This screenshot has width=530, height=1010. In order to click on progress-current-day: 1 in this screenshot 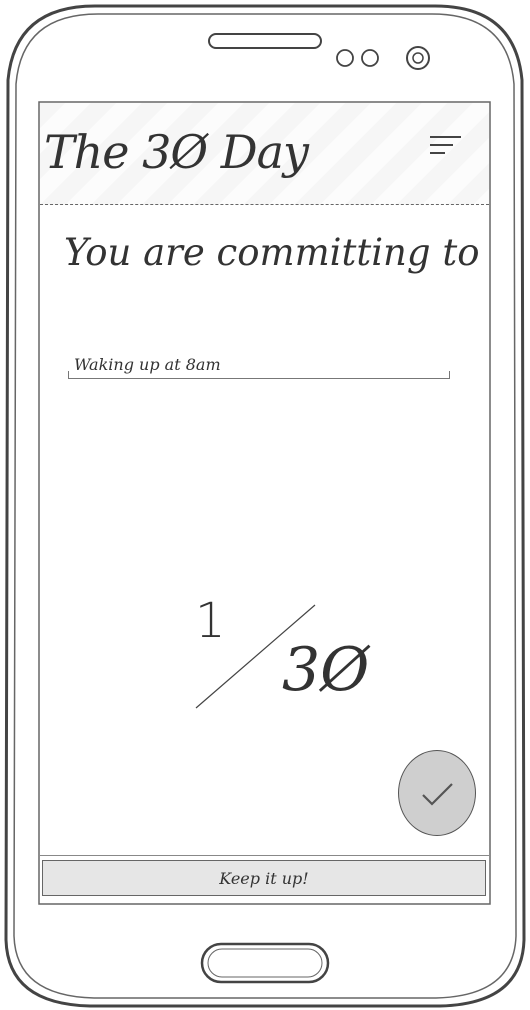, I will do `click(210, 621)`.